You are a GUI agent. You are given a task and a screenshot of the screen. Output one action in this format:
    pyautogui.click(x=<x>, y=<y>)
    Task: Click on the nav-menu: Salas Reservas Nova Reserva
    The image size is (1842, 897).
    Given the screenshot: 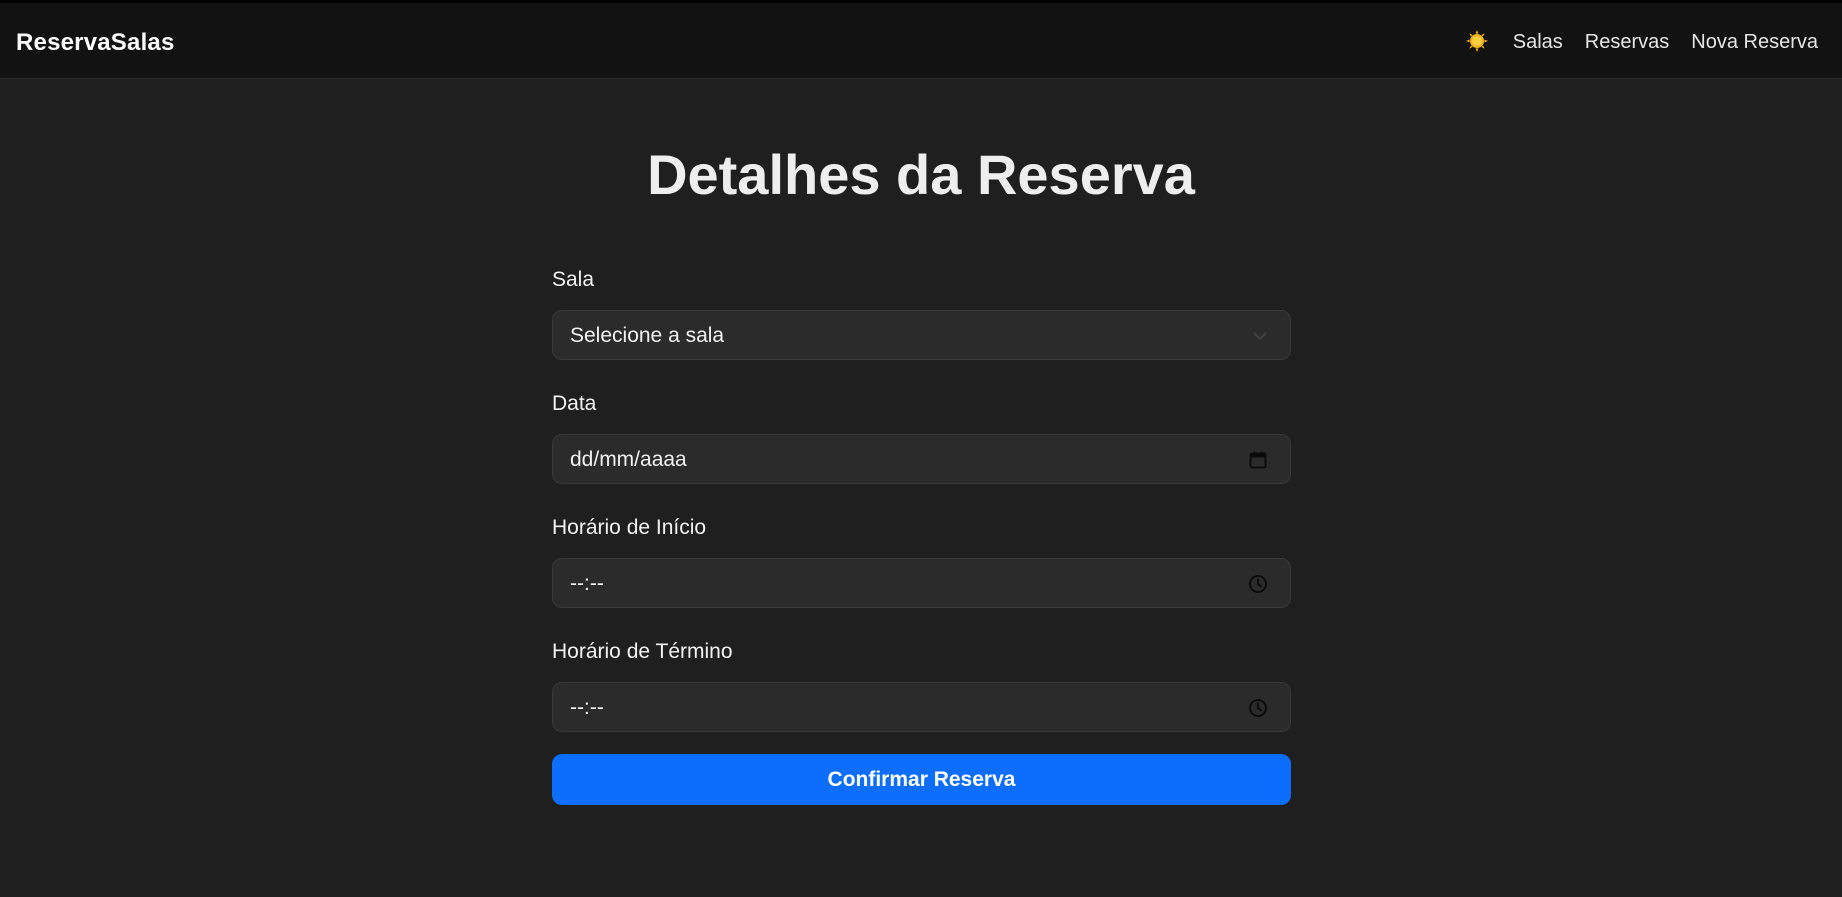 What is the action you would take?
    pyautogui.click(x=1641, y=41)
    